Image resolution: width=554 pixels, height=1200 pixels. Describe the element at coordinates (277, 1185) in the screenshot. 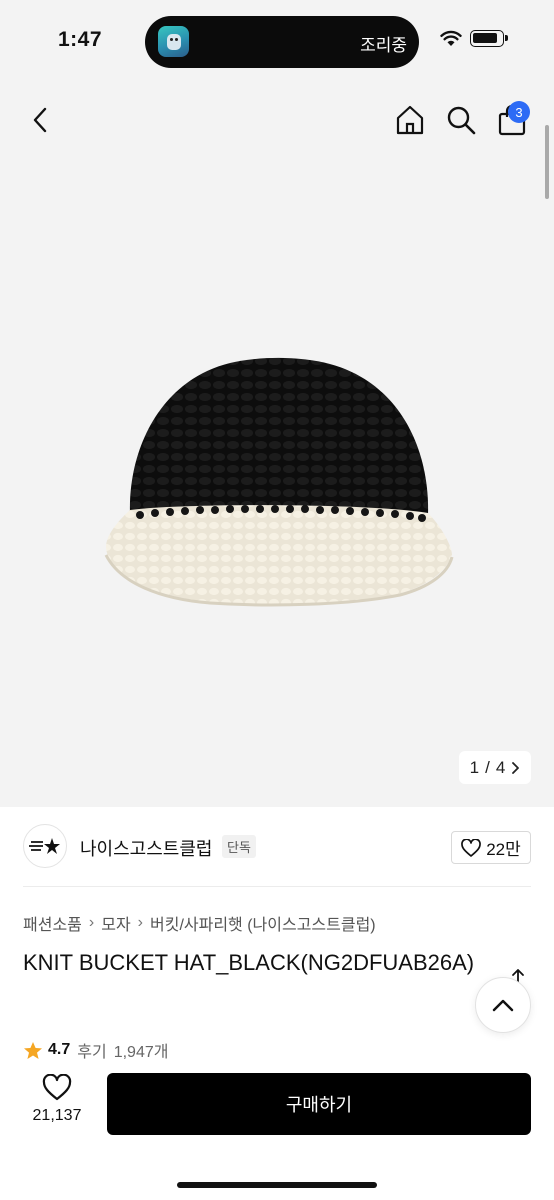

I see `home-indicator` at that location.